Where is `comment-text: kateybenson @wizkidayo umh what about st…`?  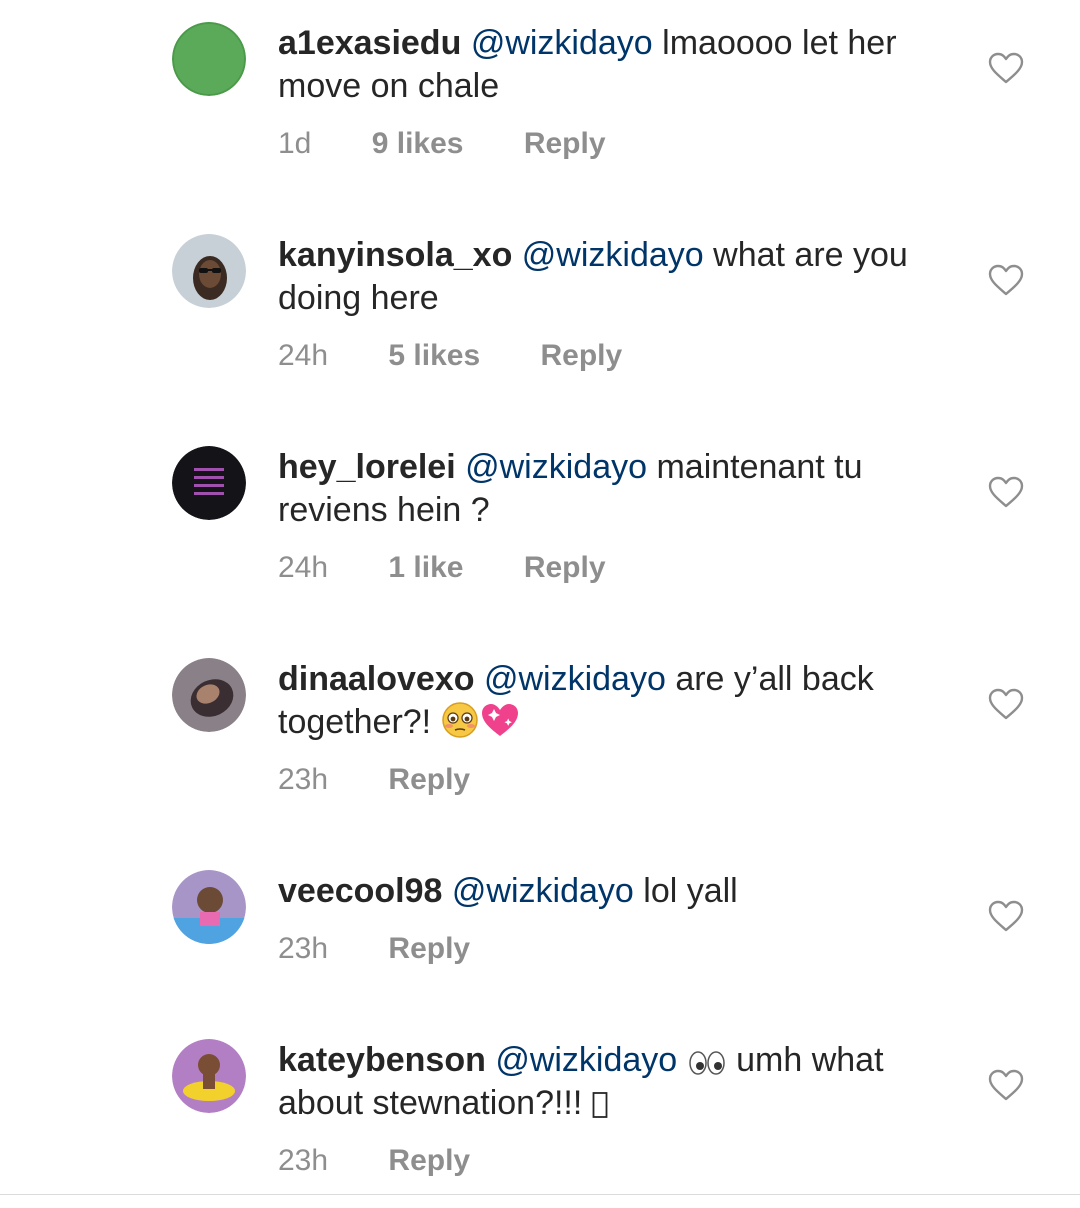
comment-text: kateybenson @wizkidayo umh what about st… is located at coordinates (618, 1082).